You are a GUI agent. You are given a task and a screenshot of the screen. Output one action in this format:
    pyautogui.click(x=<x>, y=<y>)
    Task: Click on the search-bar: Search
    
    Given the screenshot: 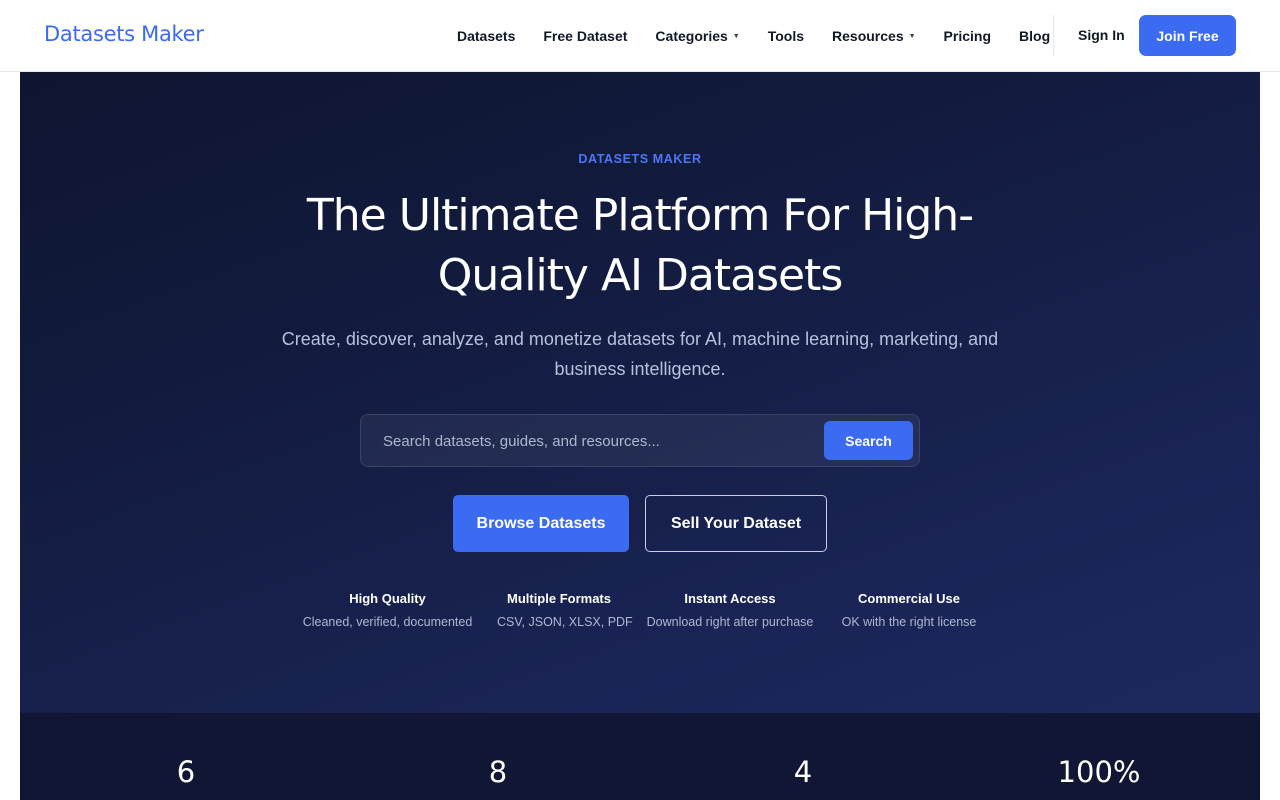 What is the action you would take?
    pyautogui.click(x=640, y=440)
    